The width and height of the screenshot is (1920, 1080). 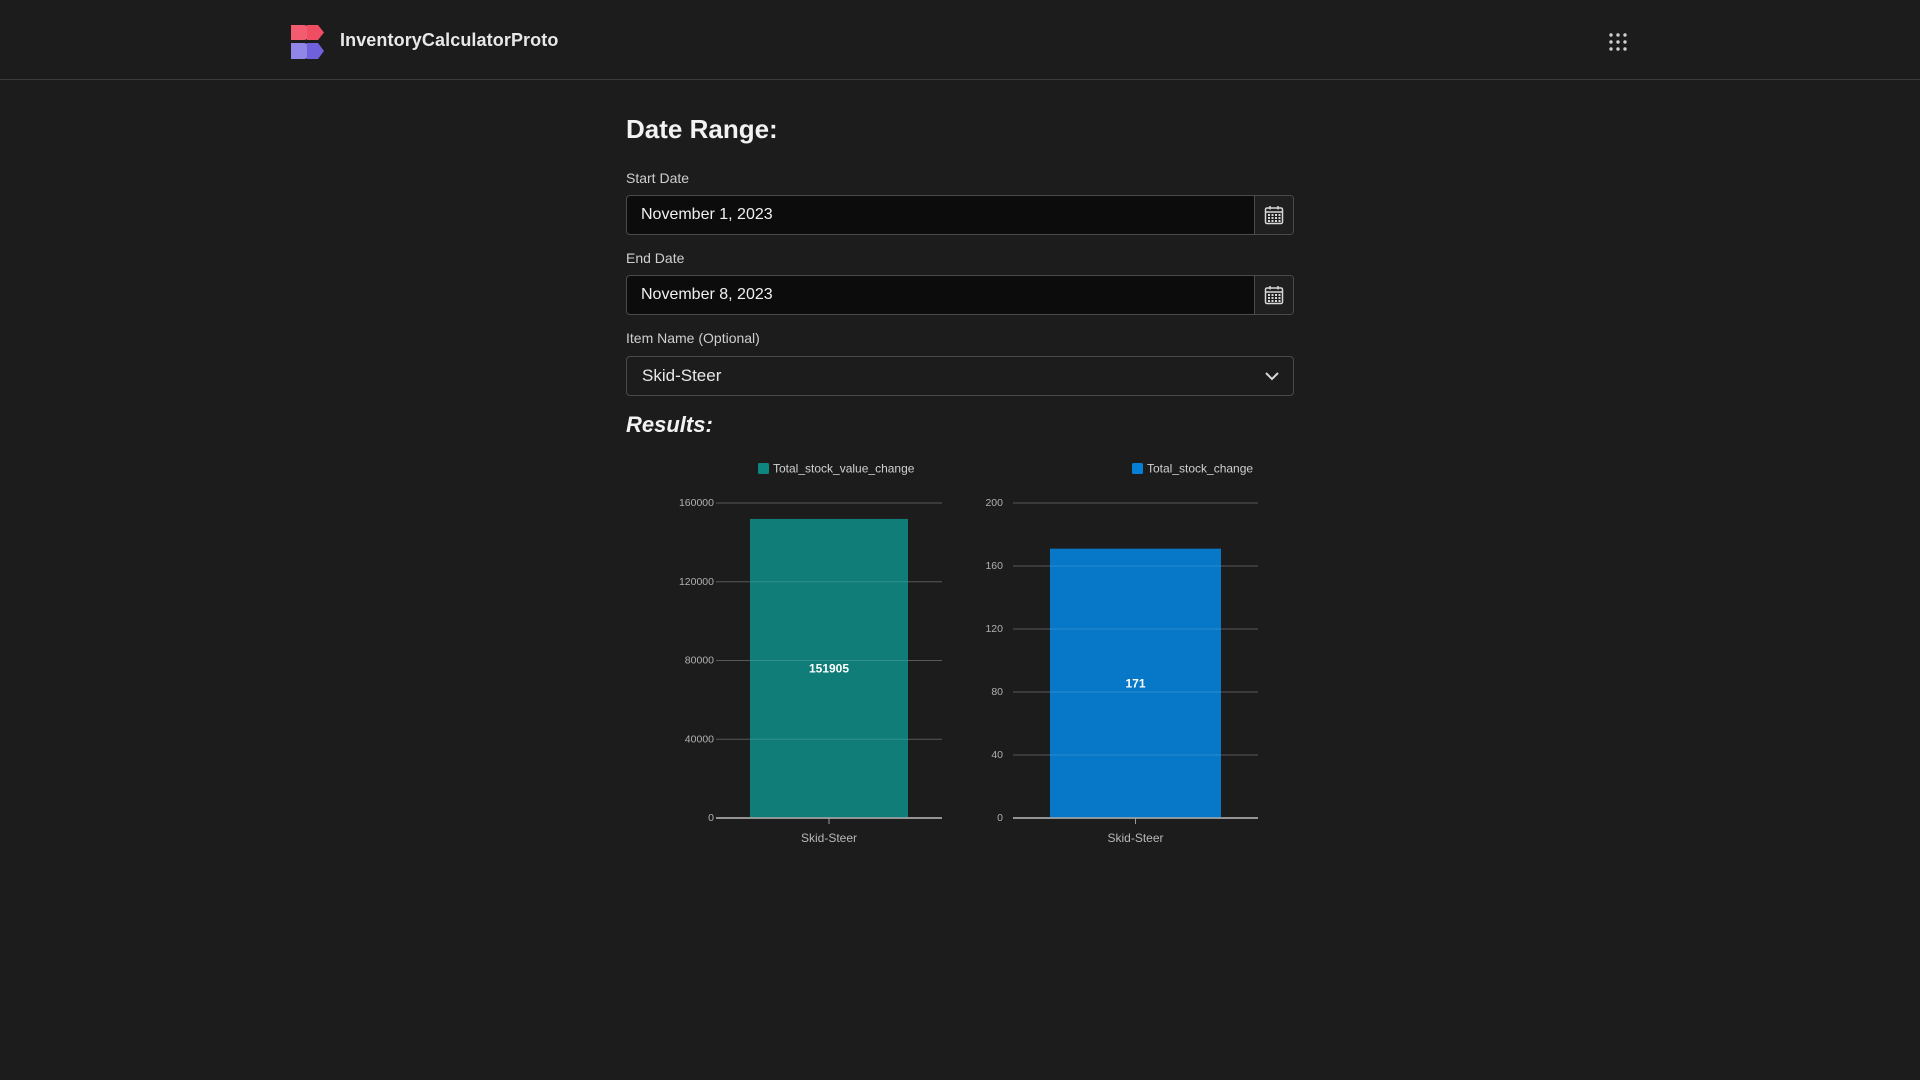 What do you see at coordinates (994, 629) in the screenshot?
I see `y-tick-label: 120` at bounding box center [994, 629].